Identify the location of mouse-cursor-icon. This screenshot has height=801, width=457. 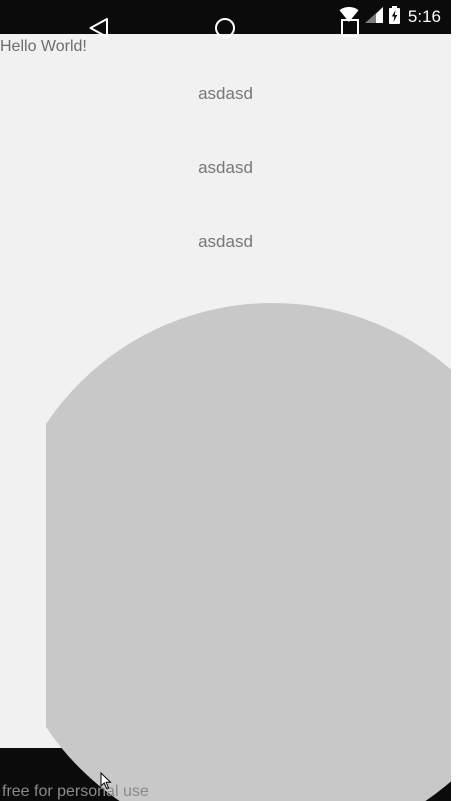
(106, 783).